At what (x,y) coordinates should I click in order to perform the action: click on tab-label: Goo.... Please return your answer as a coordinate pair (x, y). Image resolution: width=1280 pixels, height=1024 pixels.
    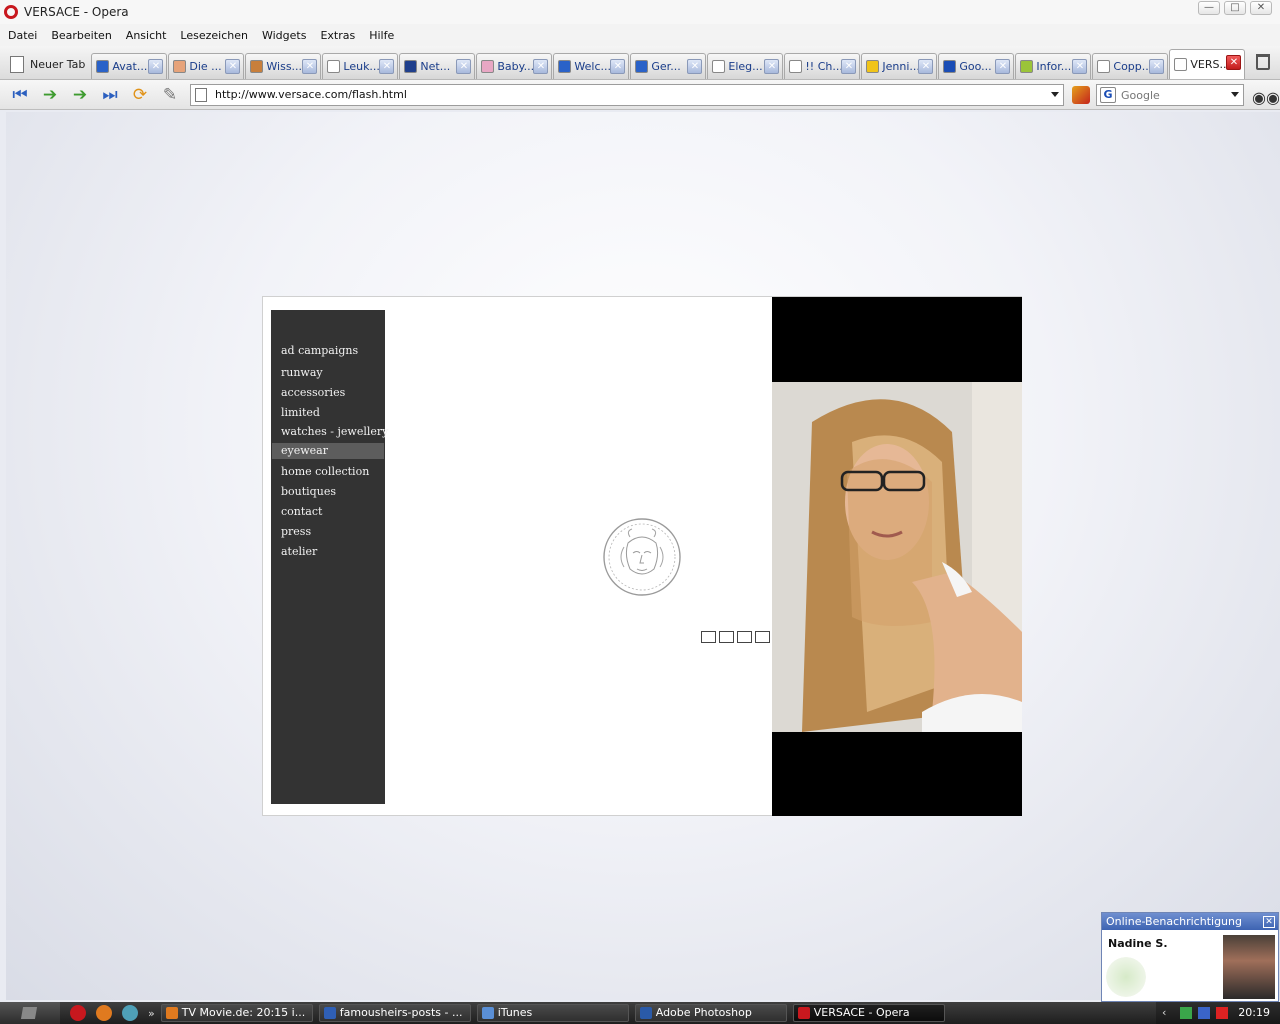
    Looking at the image, I should click on (975, 66).